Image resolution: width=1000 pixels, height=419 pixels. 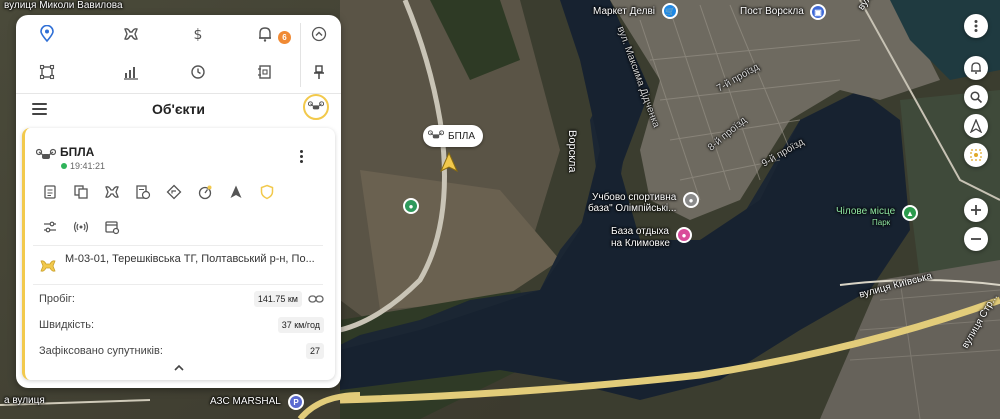 What do you see at coordinates (691, 200) in the screenshot?
I see `sport-poi-icon: ●` at bounding box center [691, 200].